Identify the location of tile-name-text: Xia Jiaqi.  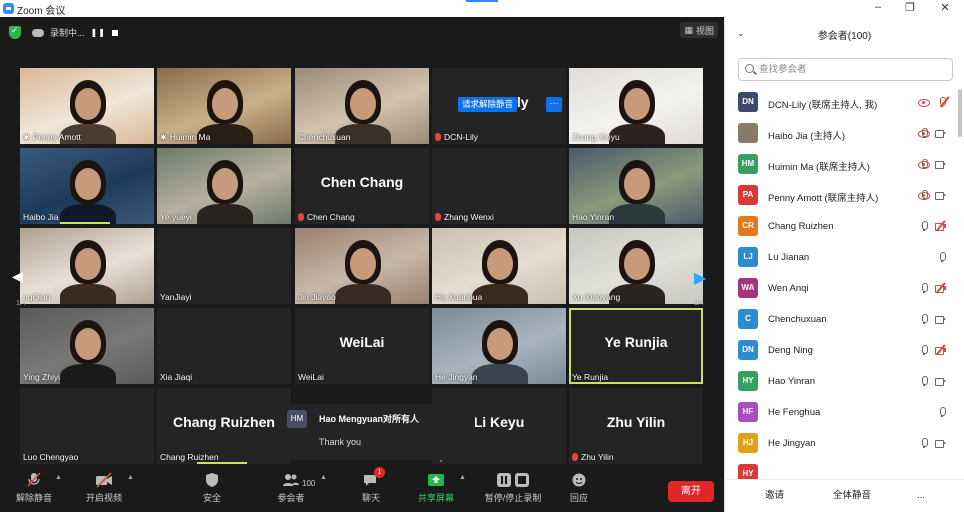
(176, 377).